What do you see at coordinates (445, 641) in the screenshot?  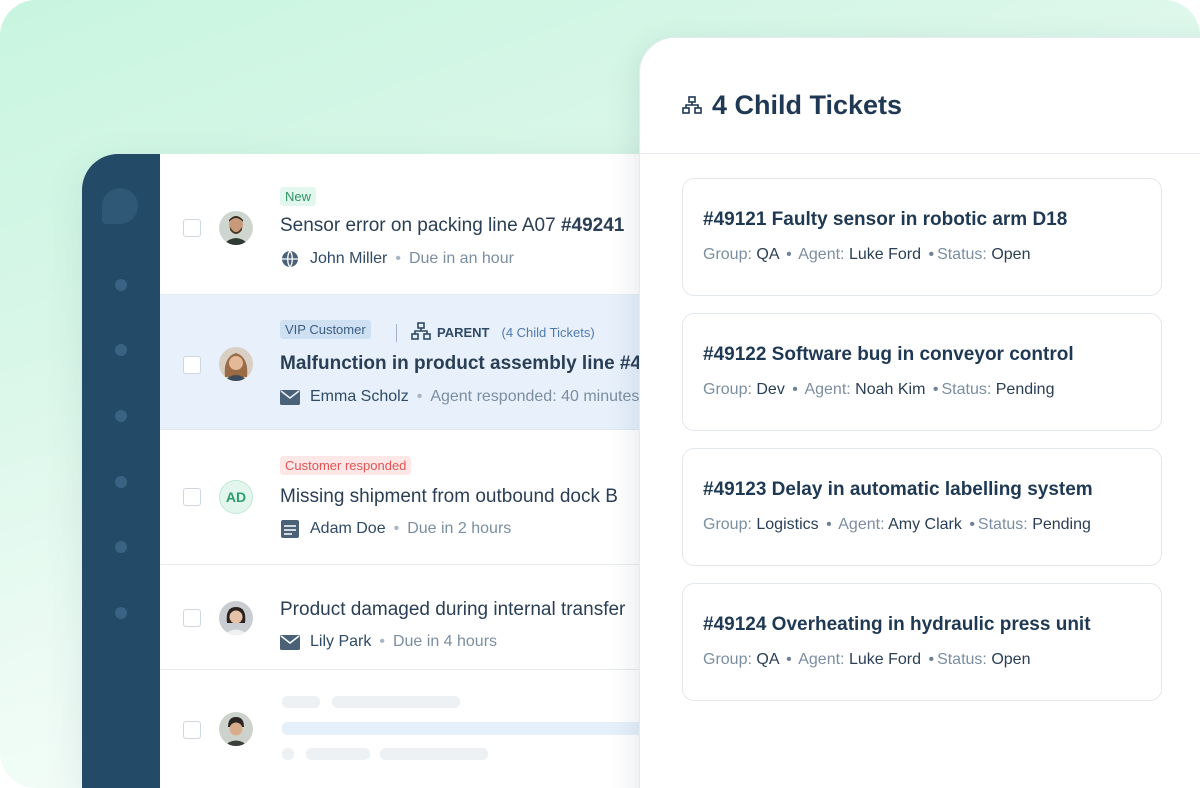 I see `due-text: Due in 4 hours` at bounding box center [445, 641].